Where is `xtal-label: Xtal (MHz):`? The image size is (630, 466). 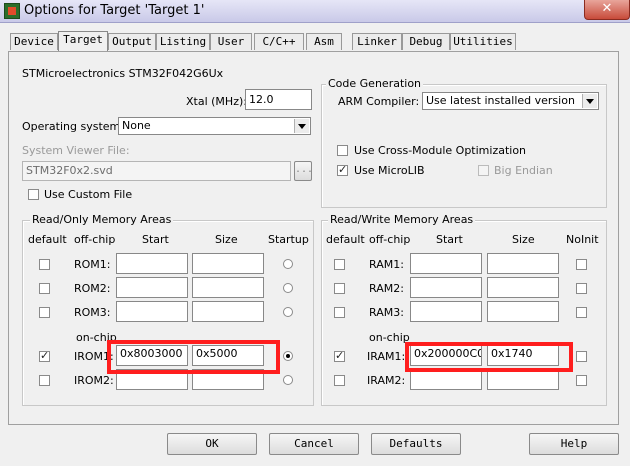 xtal-label: Xtal (MHz): is located at coordinates (216, 101).